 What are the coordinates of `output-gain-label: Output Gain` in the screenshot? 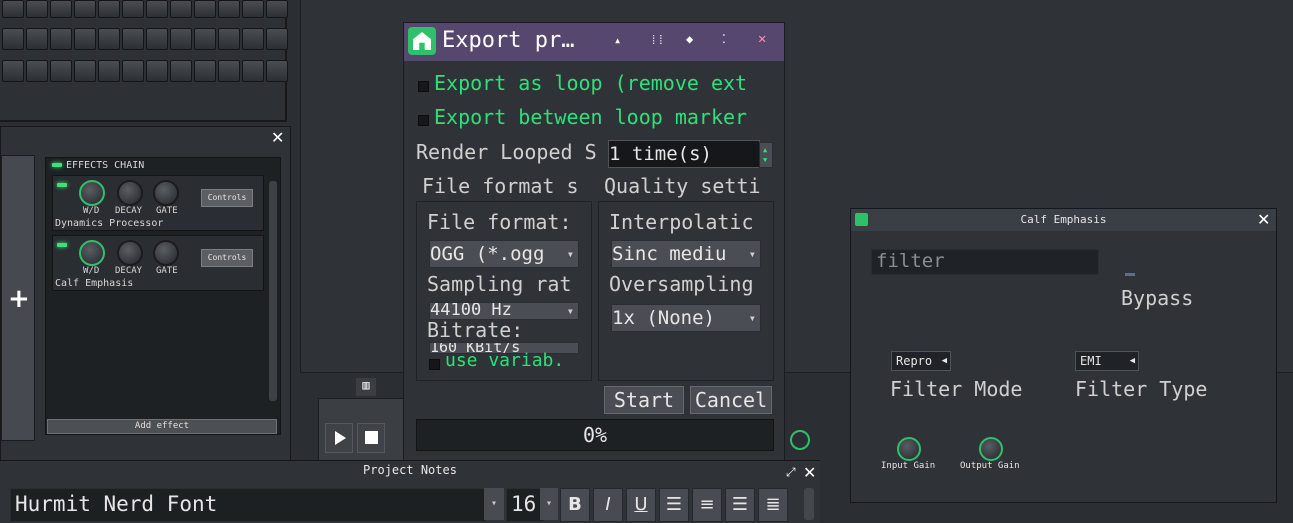 It's located at (990, 466).